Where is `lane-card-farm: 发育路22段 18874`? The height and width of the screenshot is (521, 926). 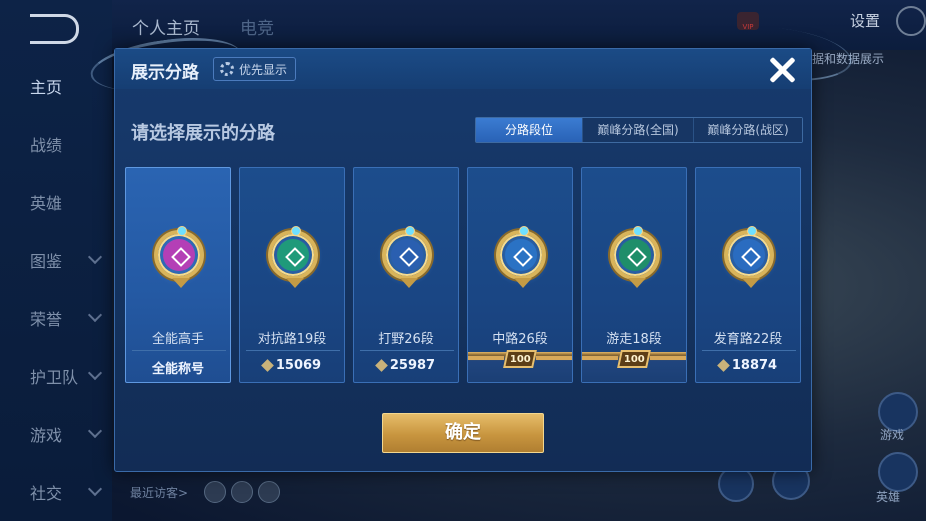 lane-card-farm: 发育路22段 18874 is located at coordinates (748, 275).